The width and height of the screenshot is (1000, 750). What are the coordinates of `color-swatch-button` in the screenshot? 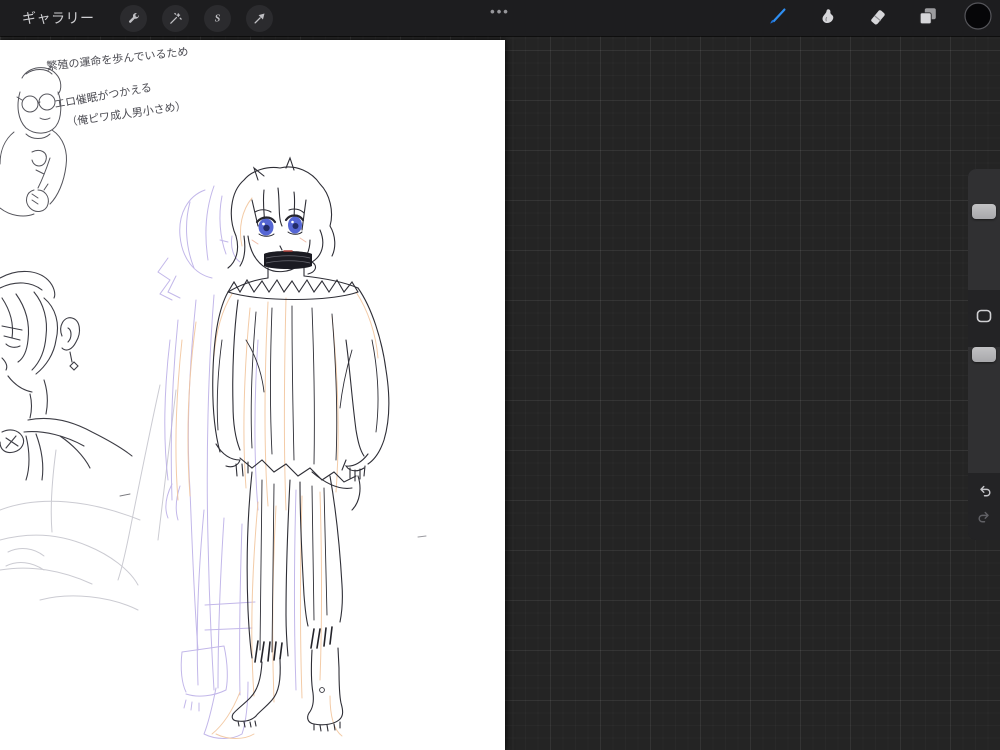 It's located at (978, 18).